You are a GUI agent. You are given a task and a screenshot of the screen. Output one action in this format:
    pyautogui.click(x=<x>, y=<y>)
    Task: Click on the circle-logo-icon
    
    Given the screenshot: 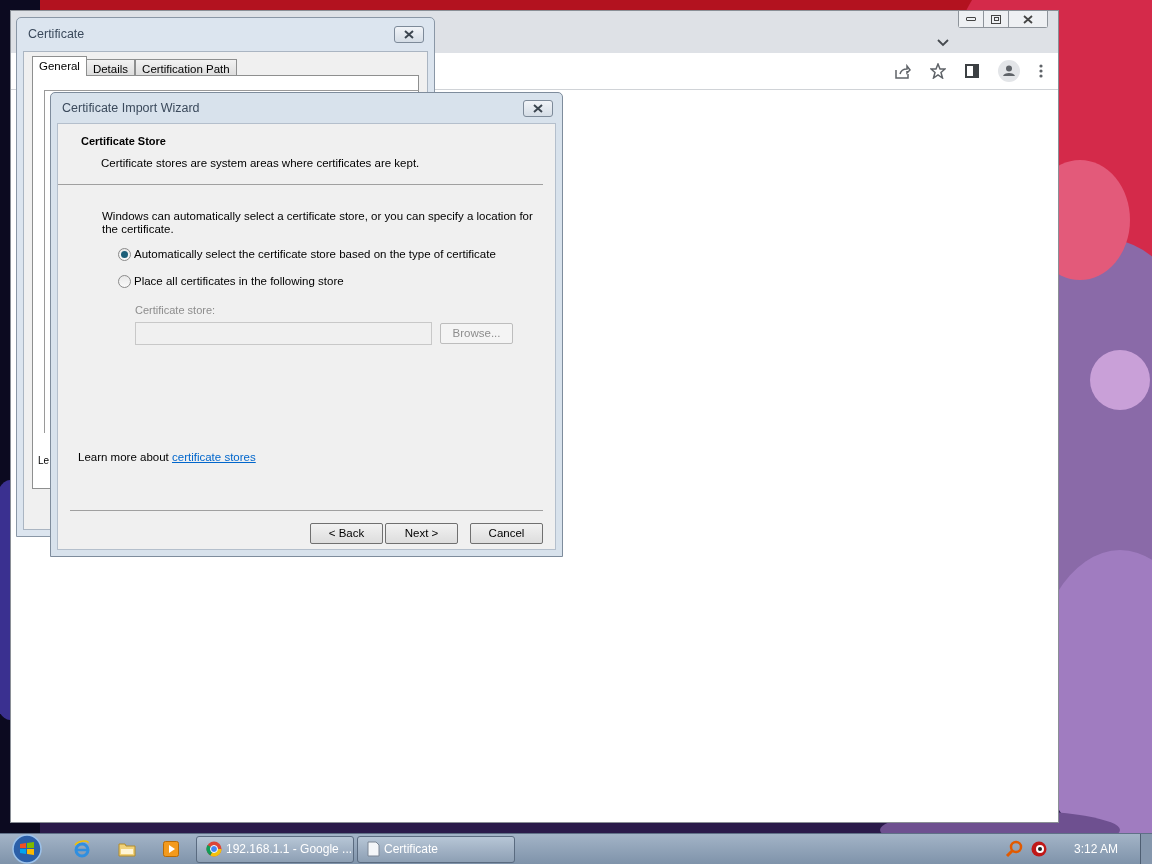 What is the action you would take?
    pyautogui.click(x=214, y=849)
    